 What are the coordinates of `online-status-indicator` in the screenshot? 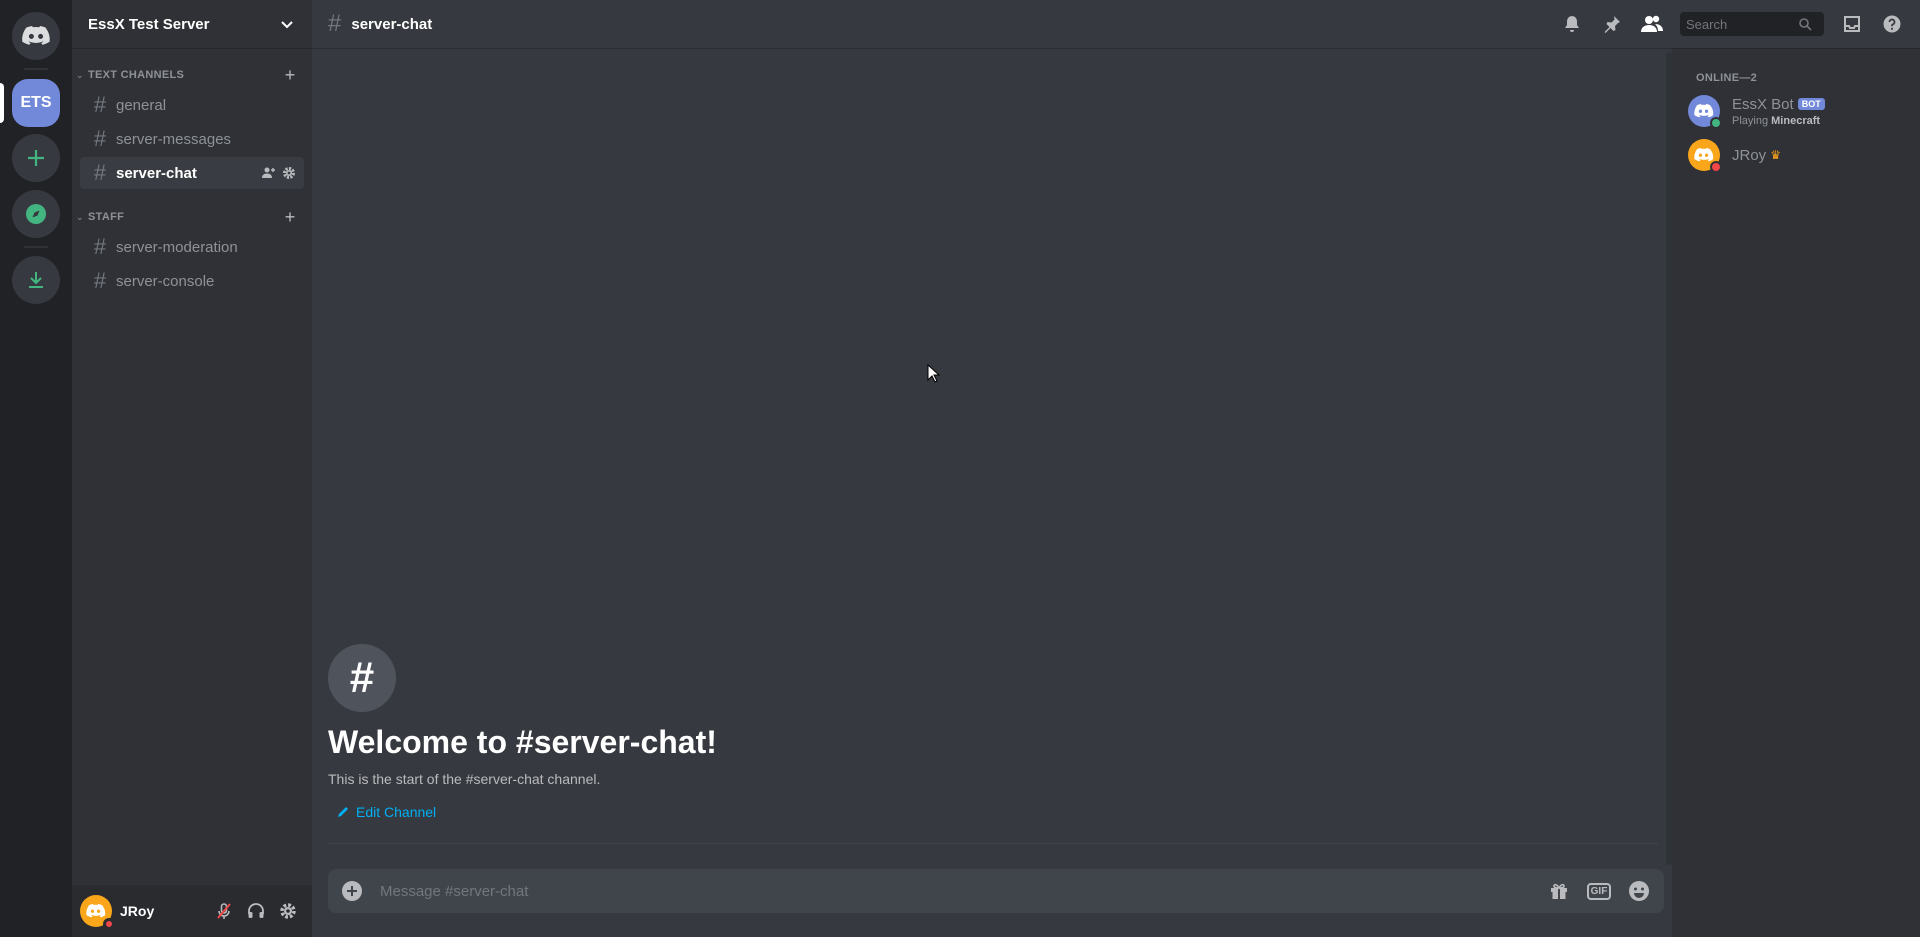 It's located at (1716, 123).